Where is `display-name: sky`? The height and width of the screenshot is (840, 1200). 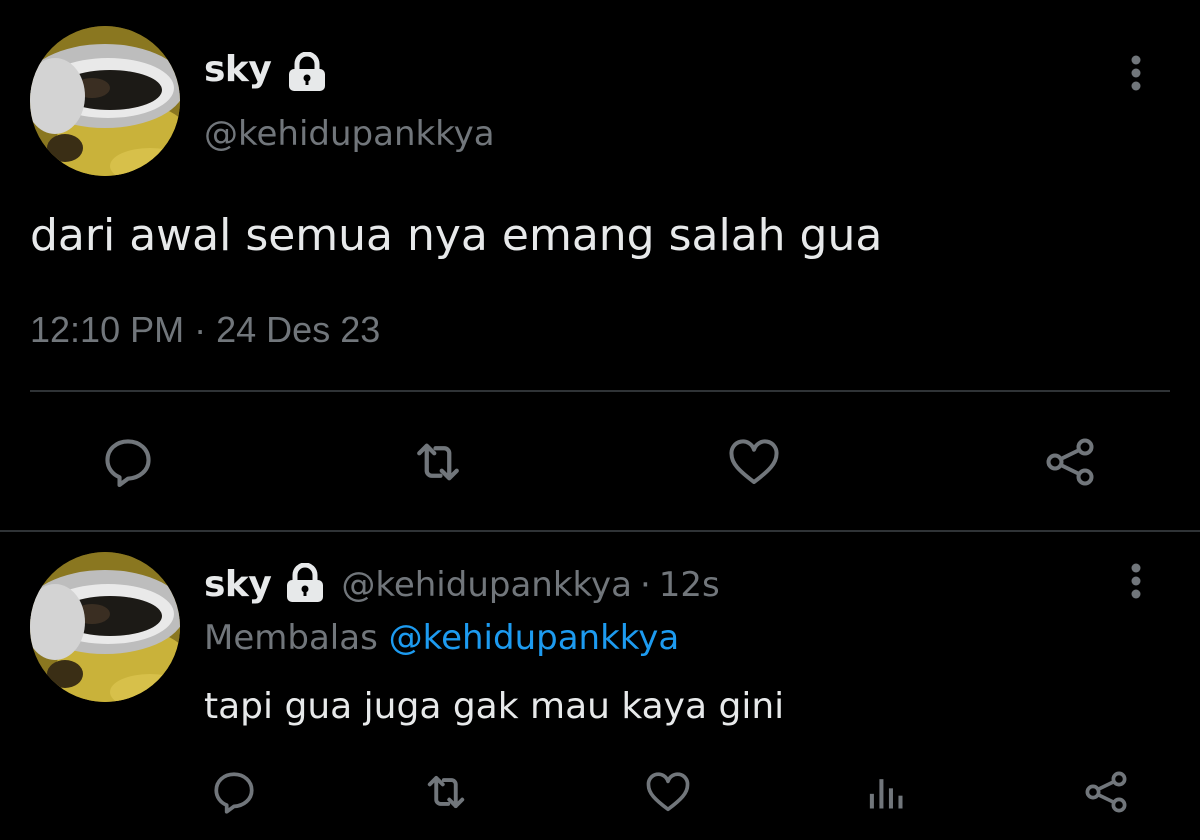 display-name: sky is located at coordinates (238, 70).